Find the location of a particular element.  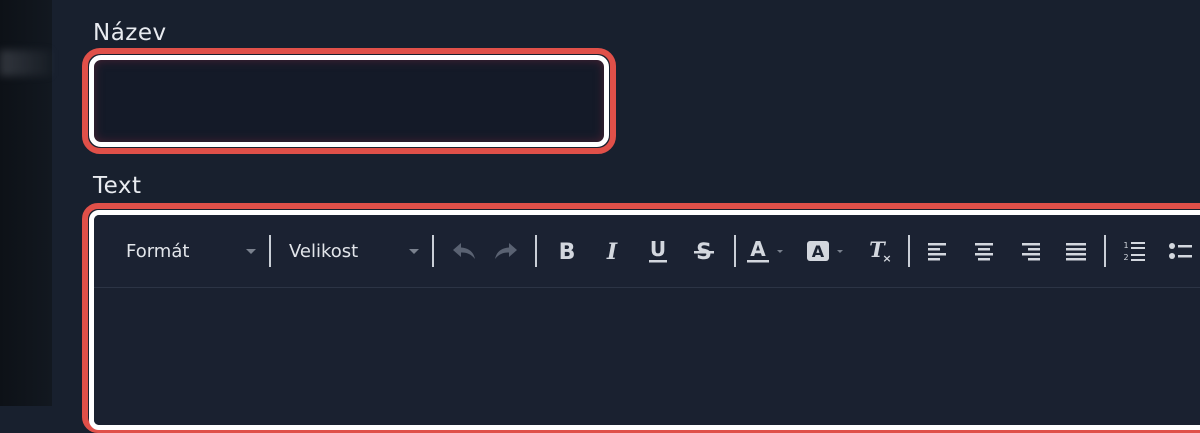

background-color-icon: A is located at coordinates (825, 251).